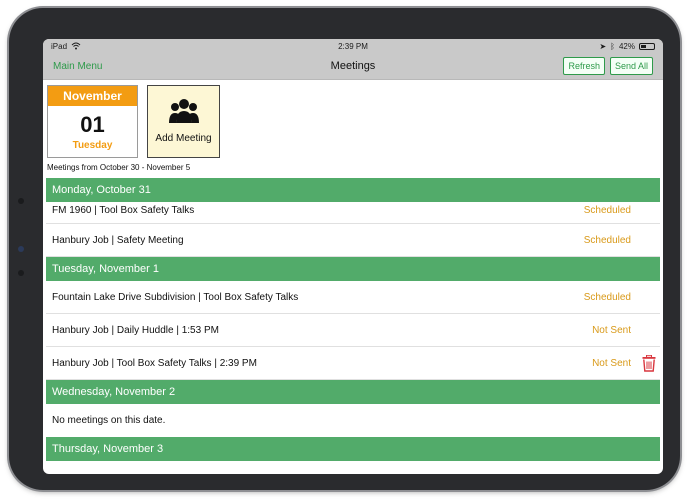 This screenshot has height=499, width=690. Describe the element at coordinates (626, 46) in the screenshot. I see `battery-percent: 42%` at that location.